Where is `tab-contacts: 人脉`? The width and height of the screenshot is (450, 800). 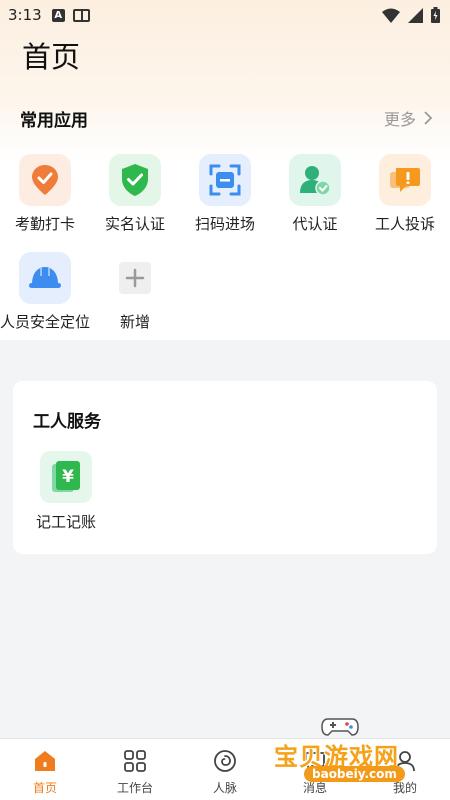 tab-contacts: 人脉 is located at coordinates (225, 769).